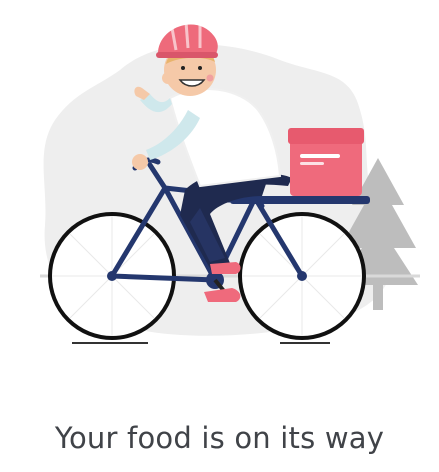 This screenshot has width=439, height=472. Describe the element at coordinates (219, 438) in the screenshot. I see `status-message: Your food is on its way` at that location.